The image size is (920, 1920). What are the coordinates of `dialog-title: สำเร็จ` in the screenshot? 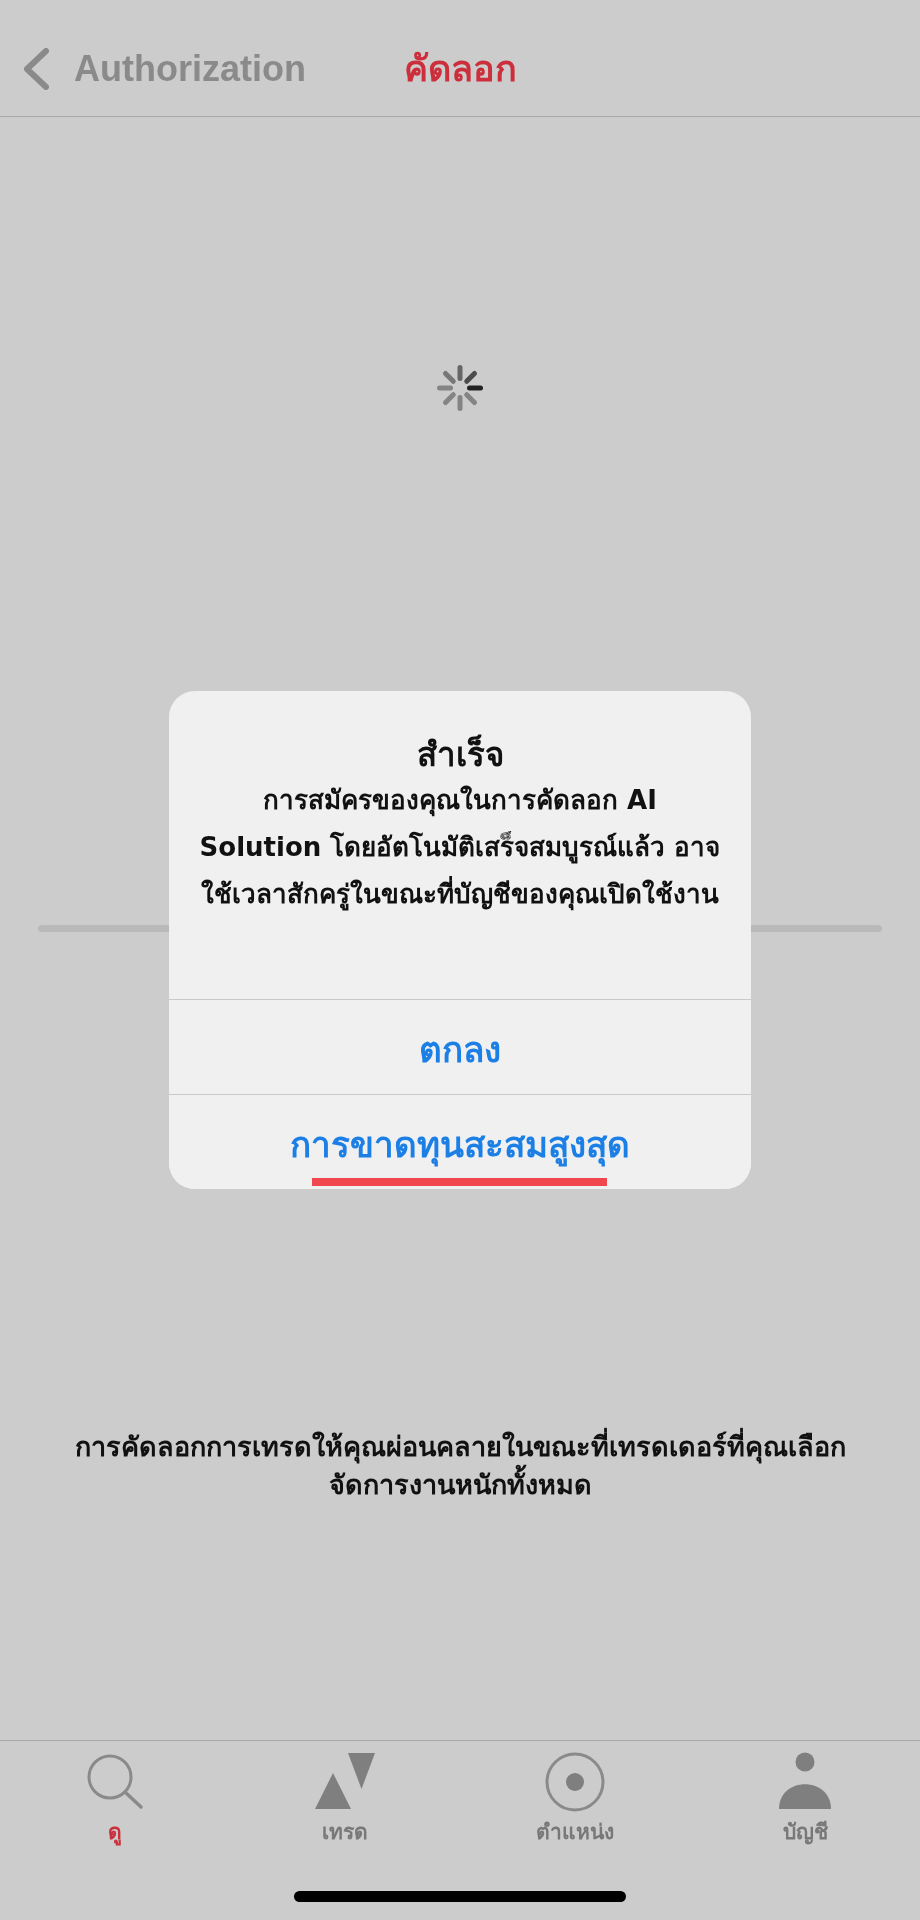 It's located at (460, 754).